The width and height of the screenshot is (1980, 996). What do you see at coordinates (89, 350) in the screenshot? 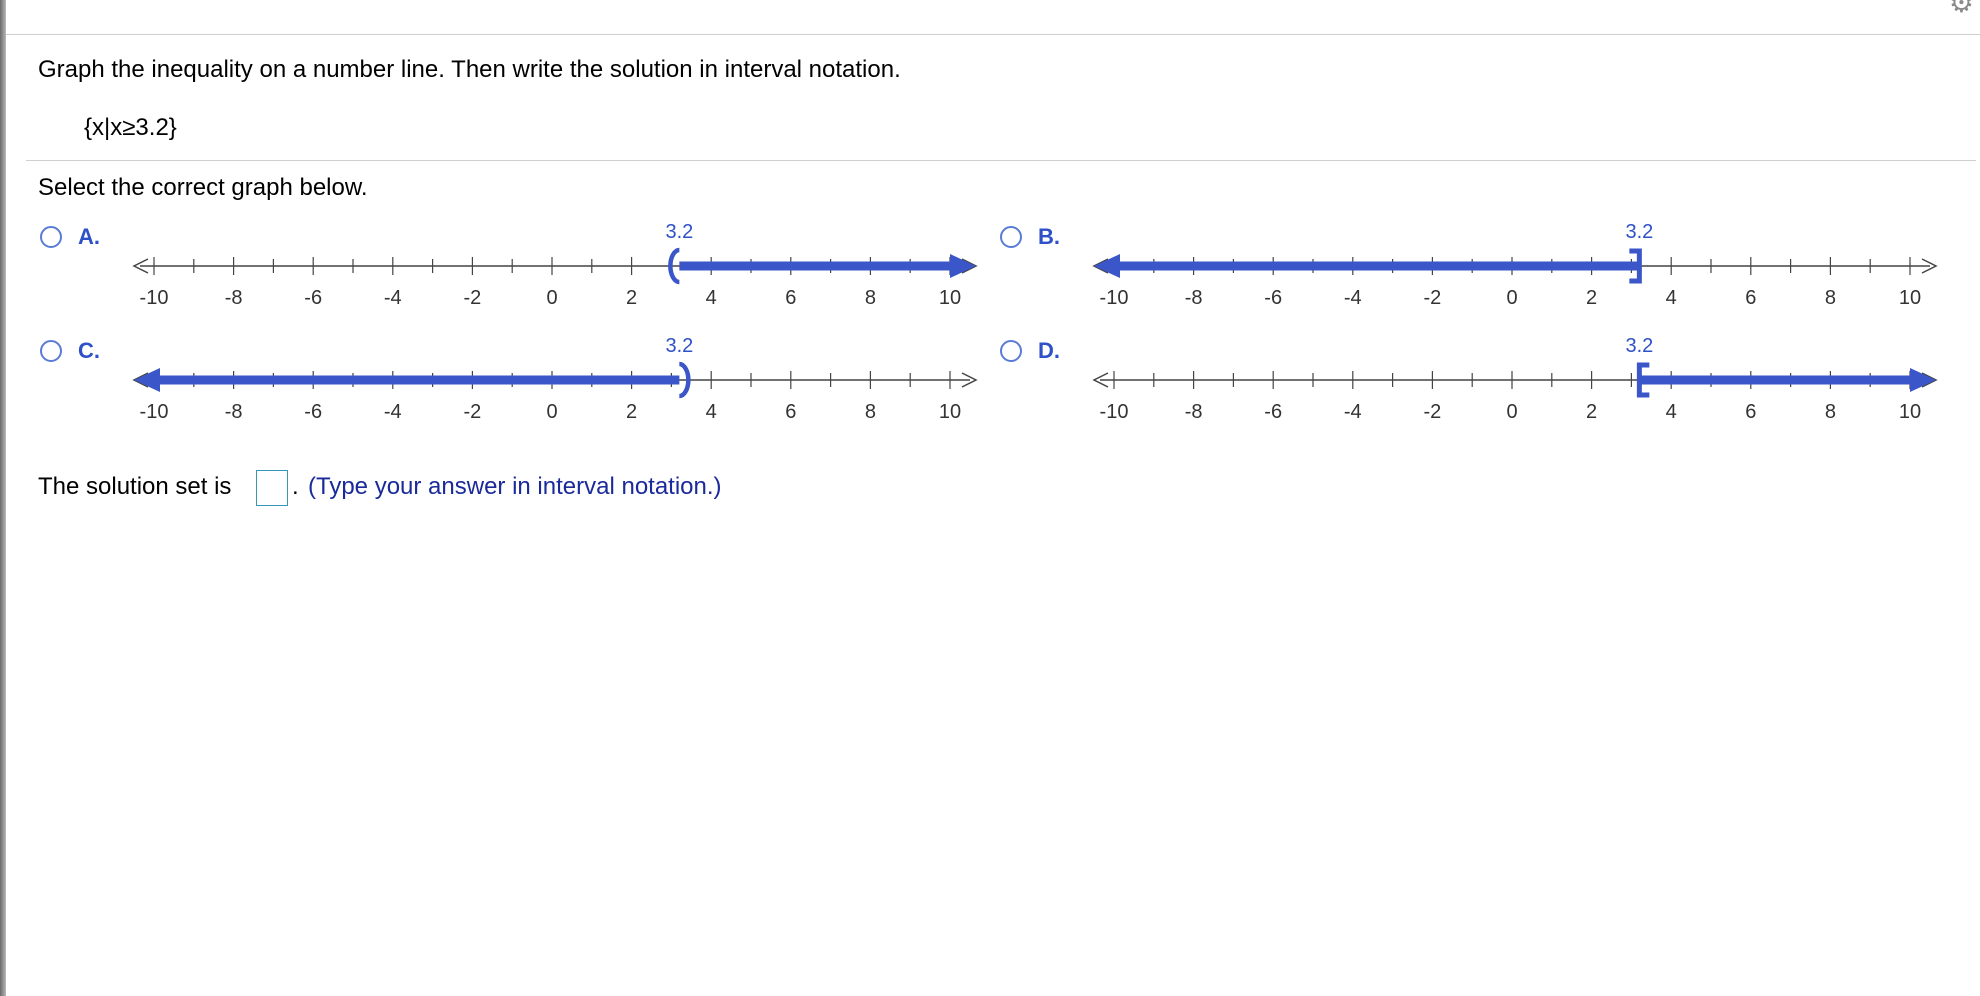
I see `option-c-letter: C.` at bounding box center [89, 350].